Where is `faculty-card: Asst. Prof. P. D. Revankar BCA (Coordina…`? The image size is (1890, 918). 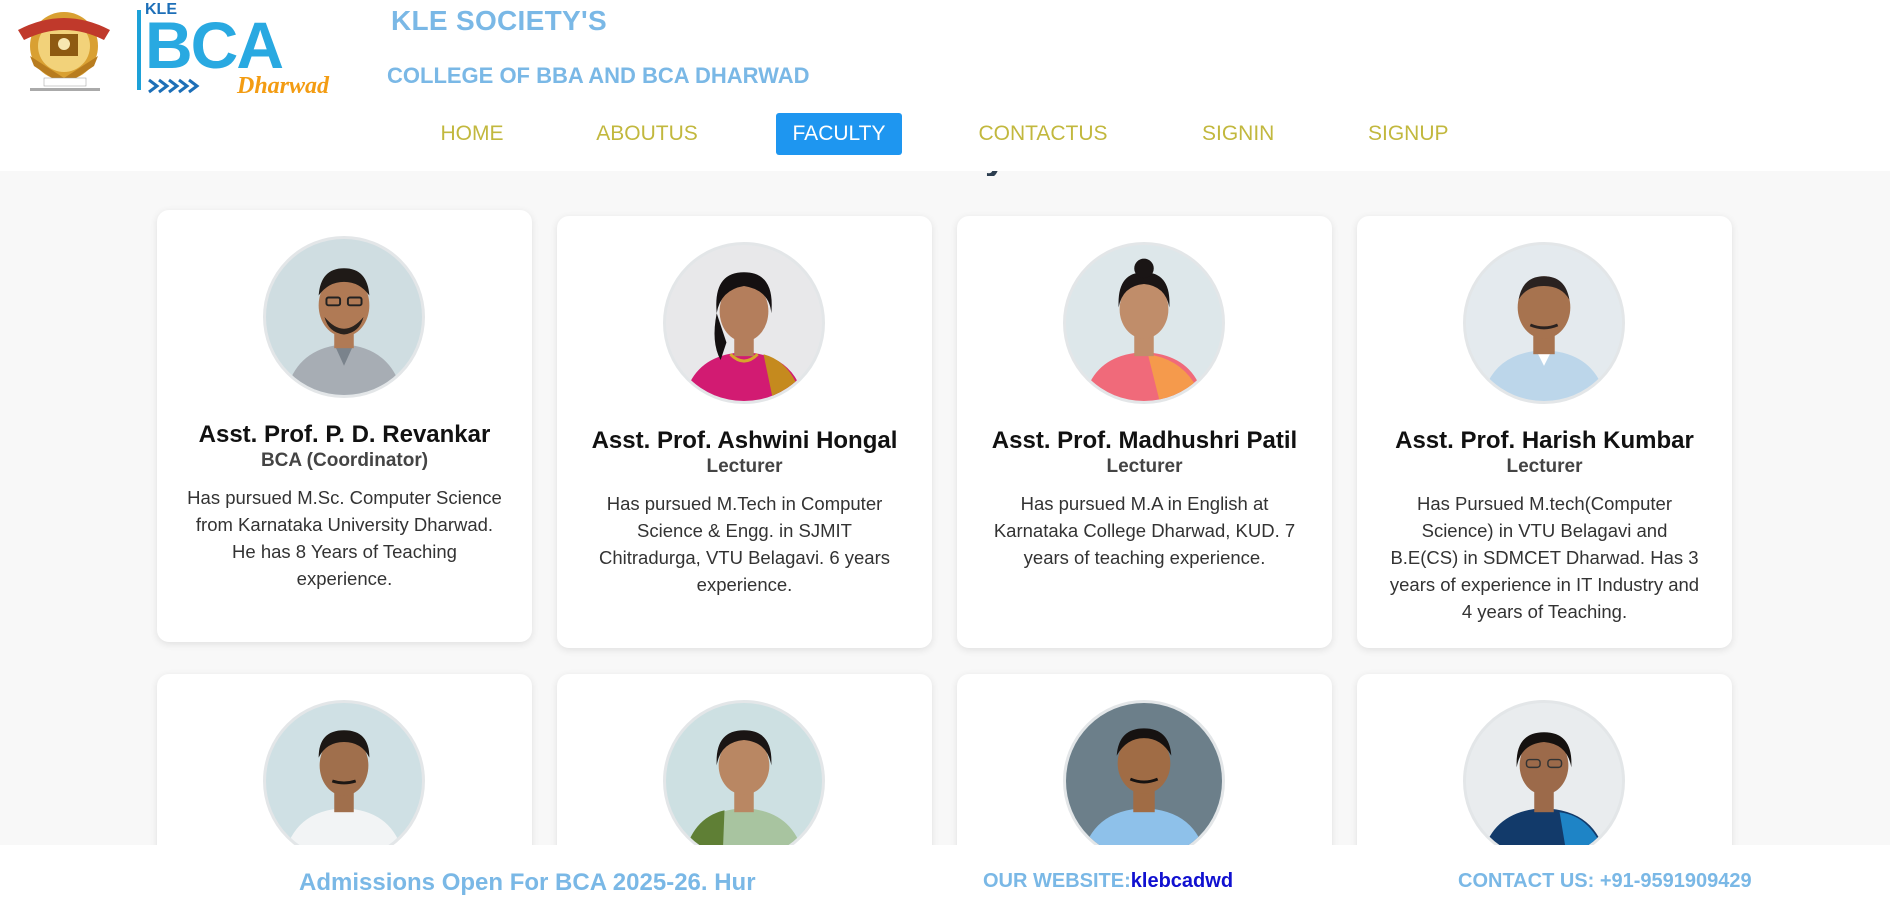 faculty-card: Asst. Prof. P. D. Revankar BCA (Coordina… is located at coordinates (344, 426).